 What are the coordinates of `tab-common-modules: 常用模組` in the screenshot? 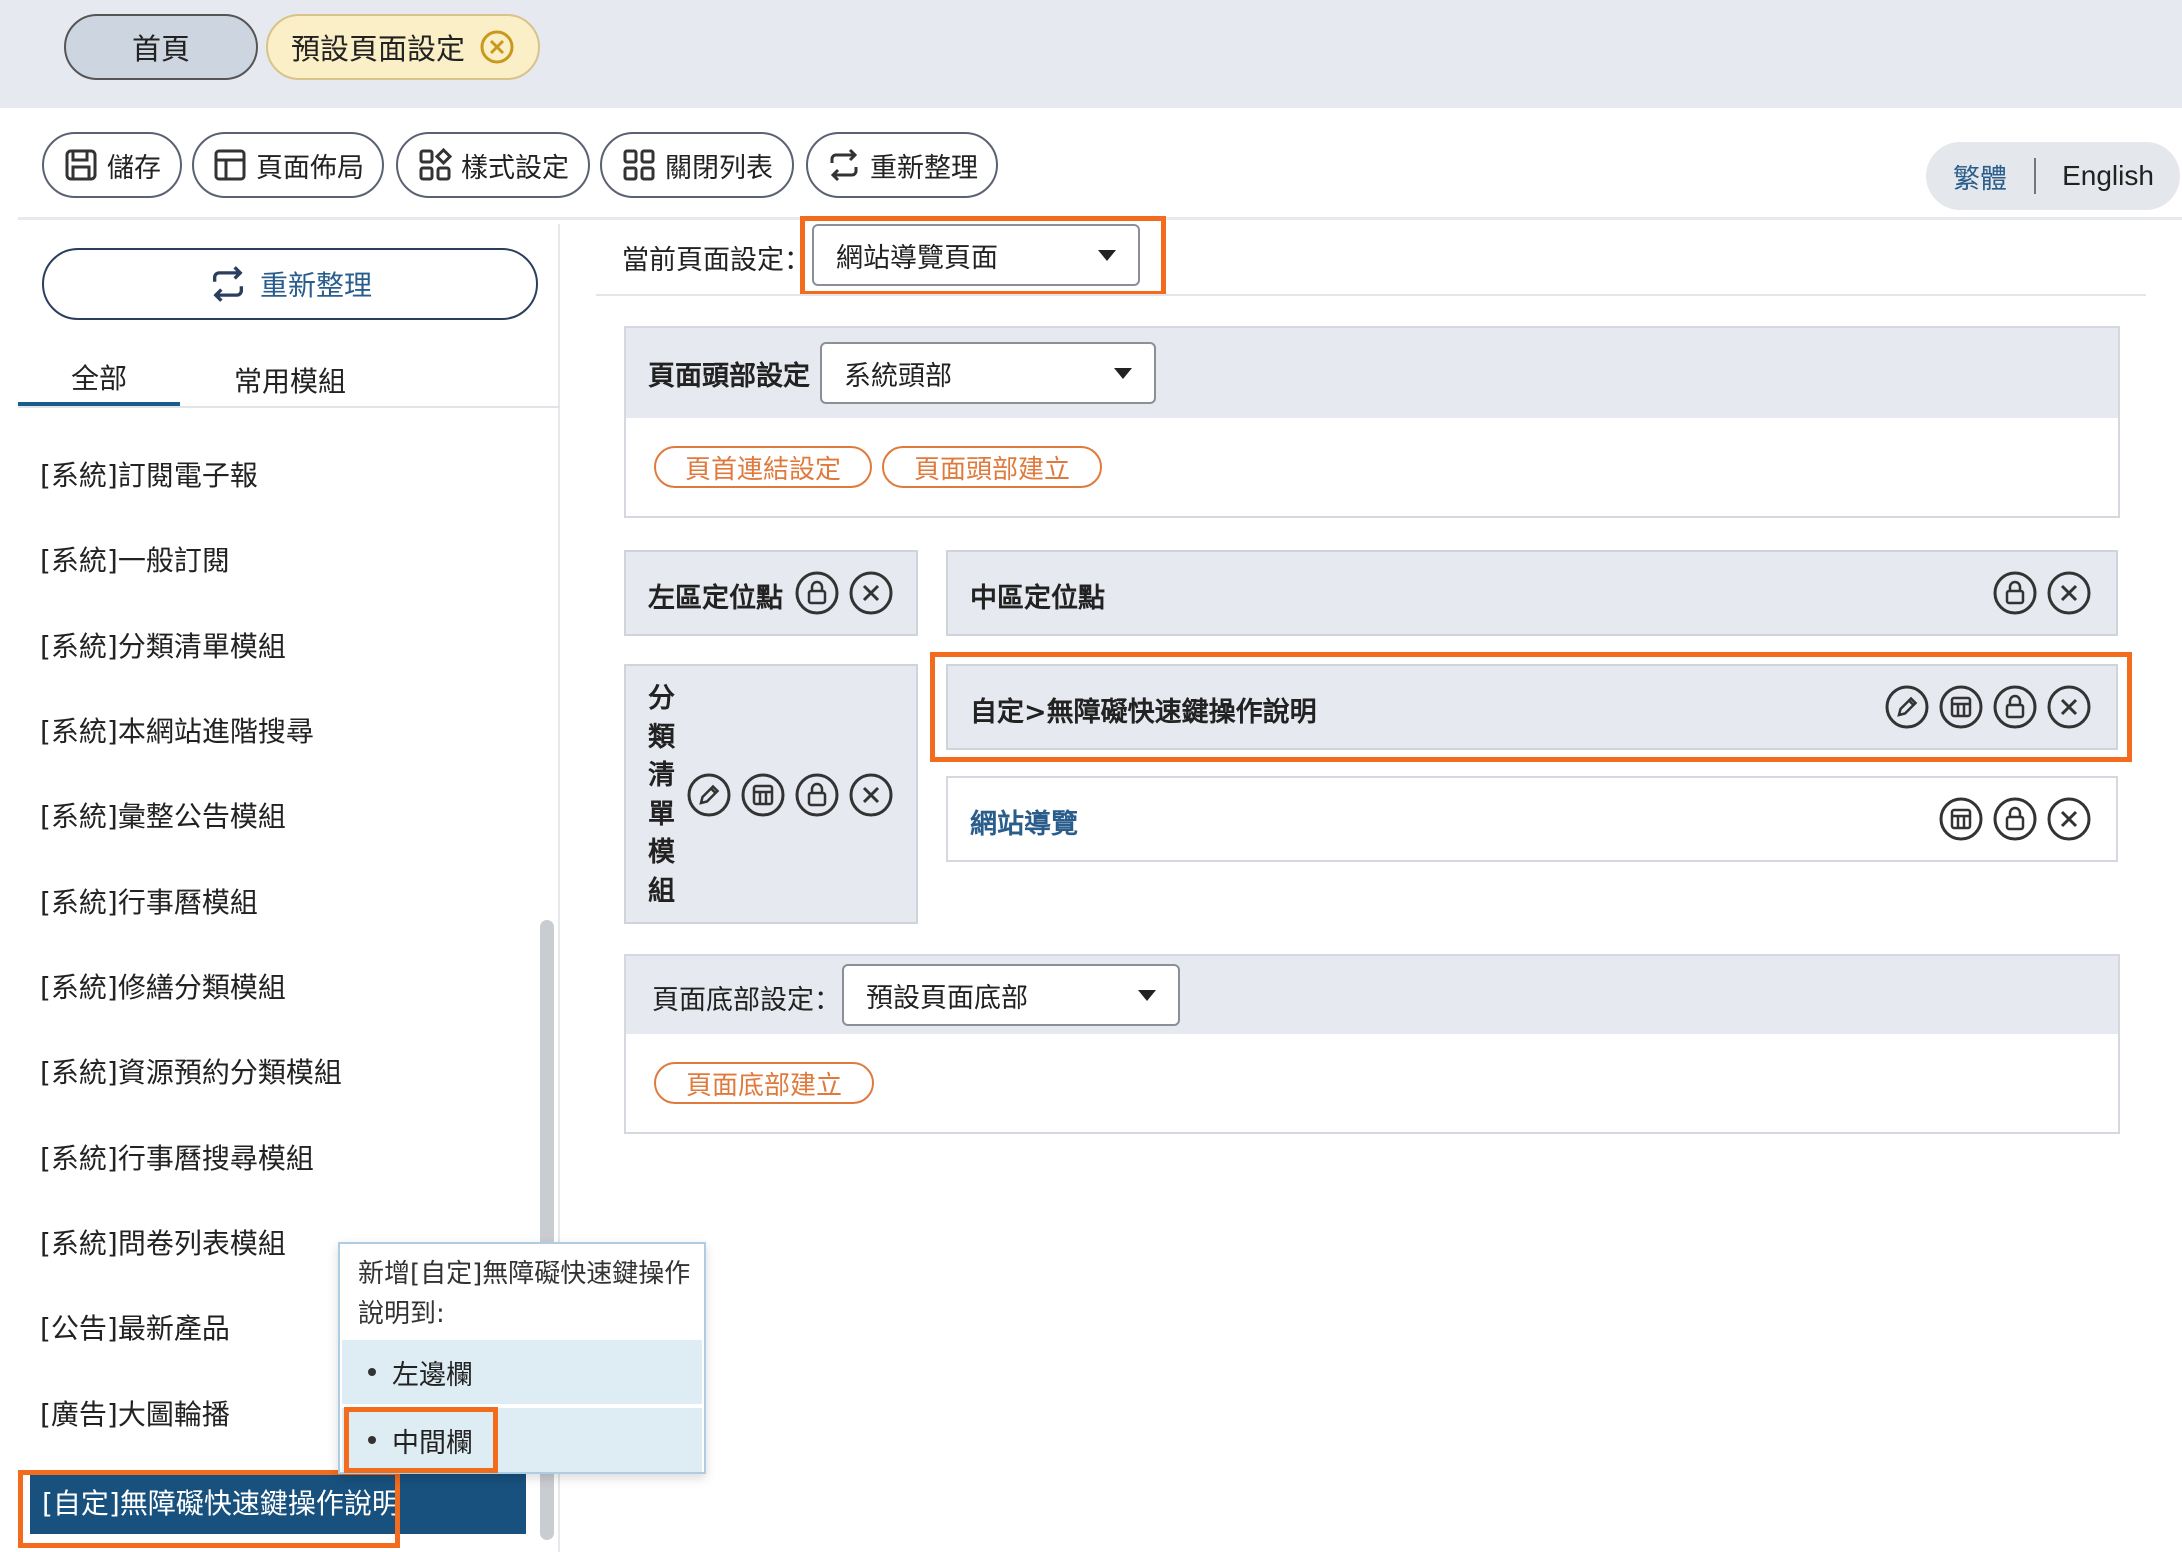 It's located at (290, 380).